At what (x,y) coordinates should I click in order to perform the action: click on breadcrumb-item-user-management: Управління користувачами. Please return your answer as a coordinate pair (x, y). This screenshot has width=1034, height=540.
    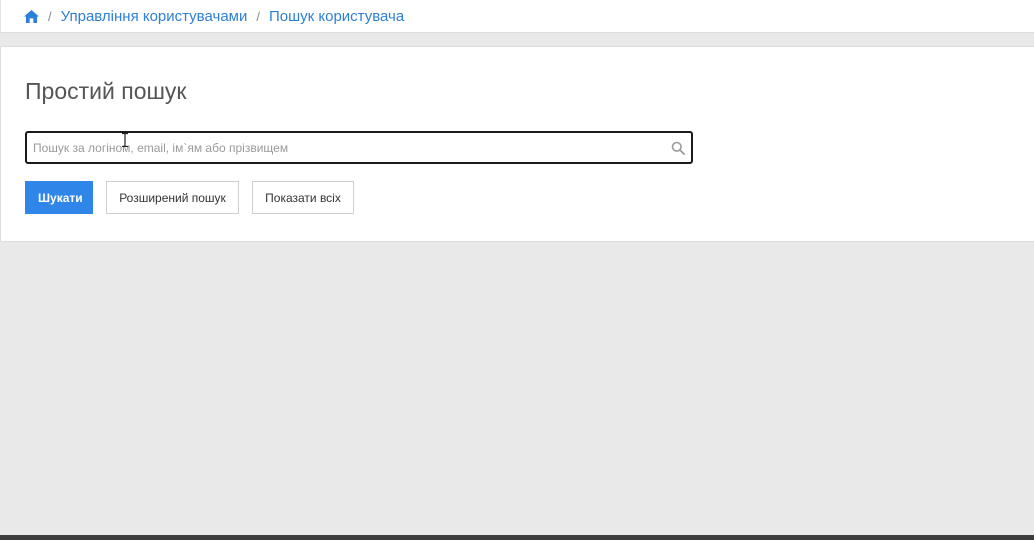
    Looking at the image, I should click on (154, 16).